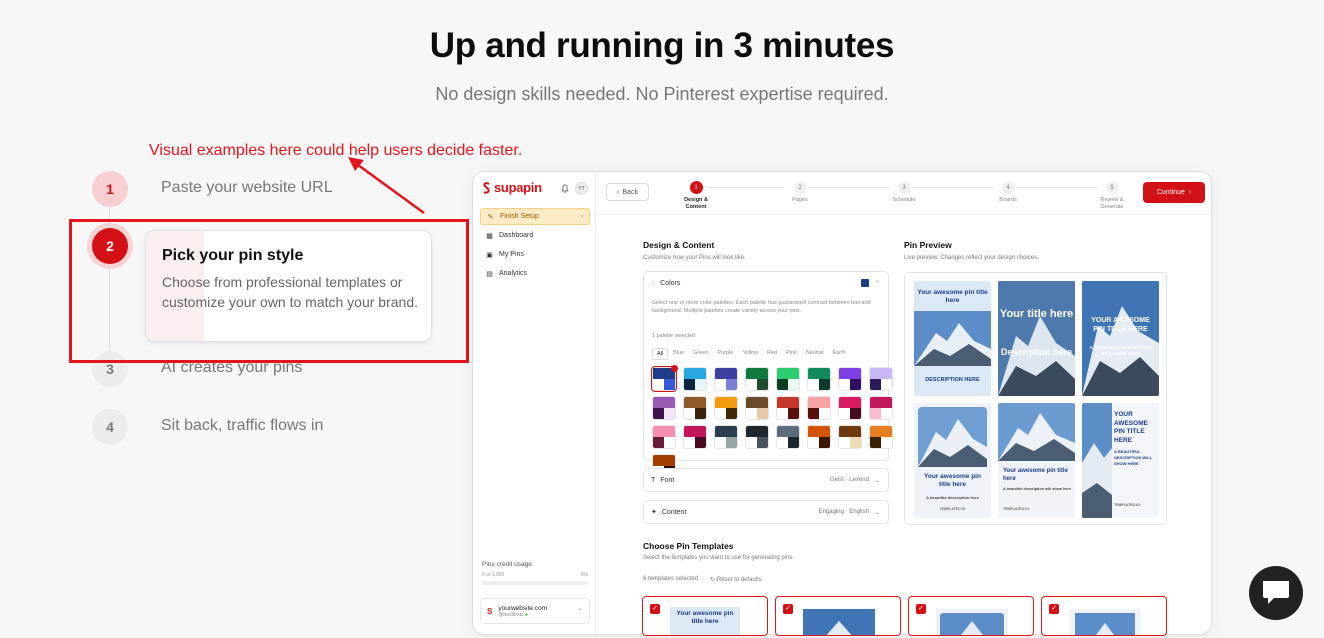 The height and width of the screenshot is (638, 1324). What do you see at coordinates (518, 187) in the screenshot?
I see `logo-text: supapin` at bounding box center [518, 187].